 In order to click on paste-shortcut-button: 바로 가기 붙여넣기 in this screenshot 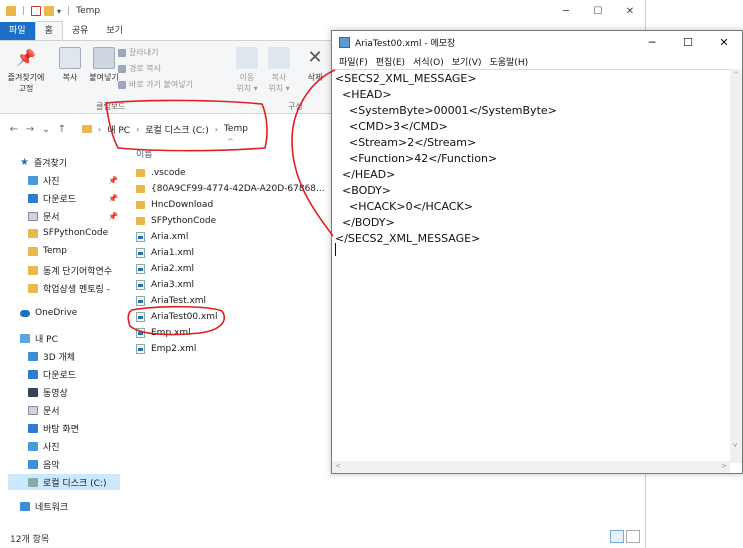, I will do `click(155, 84)`.